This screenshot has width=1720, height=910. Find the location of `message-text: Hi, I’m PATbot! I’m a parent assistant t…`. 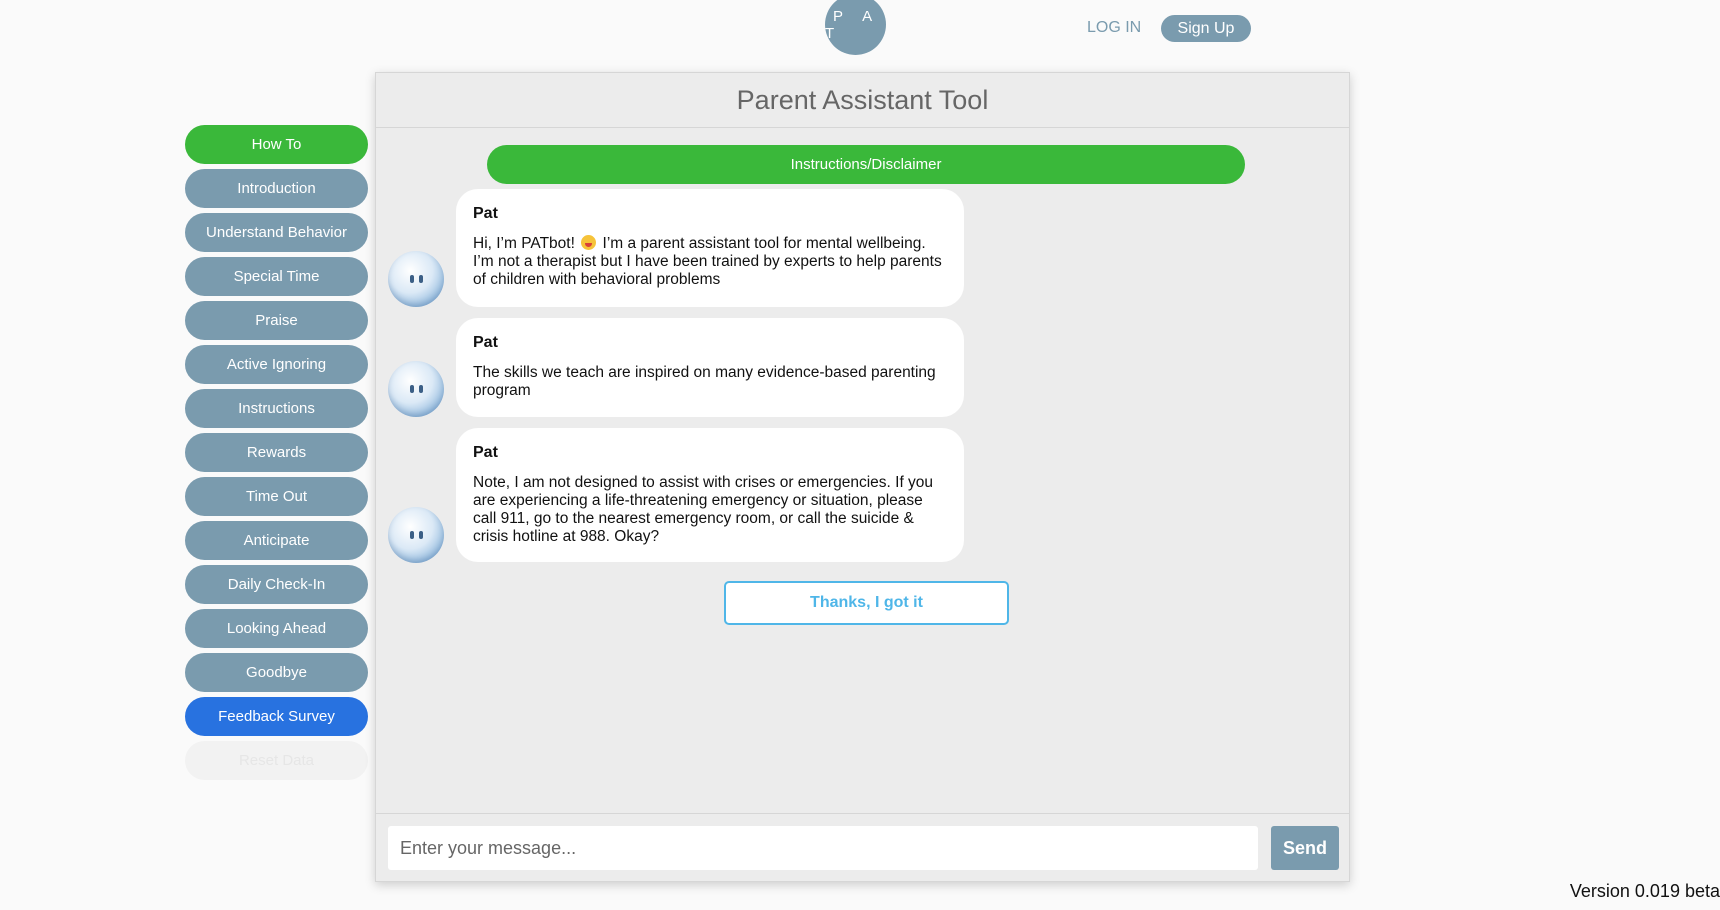

message-text: Hi, I’m PATbot! I’m a parent assistant t… is located at coordinates (710, 262).